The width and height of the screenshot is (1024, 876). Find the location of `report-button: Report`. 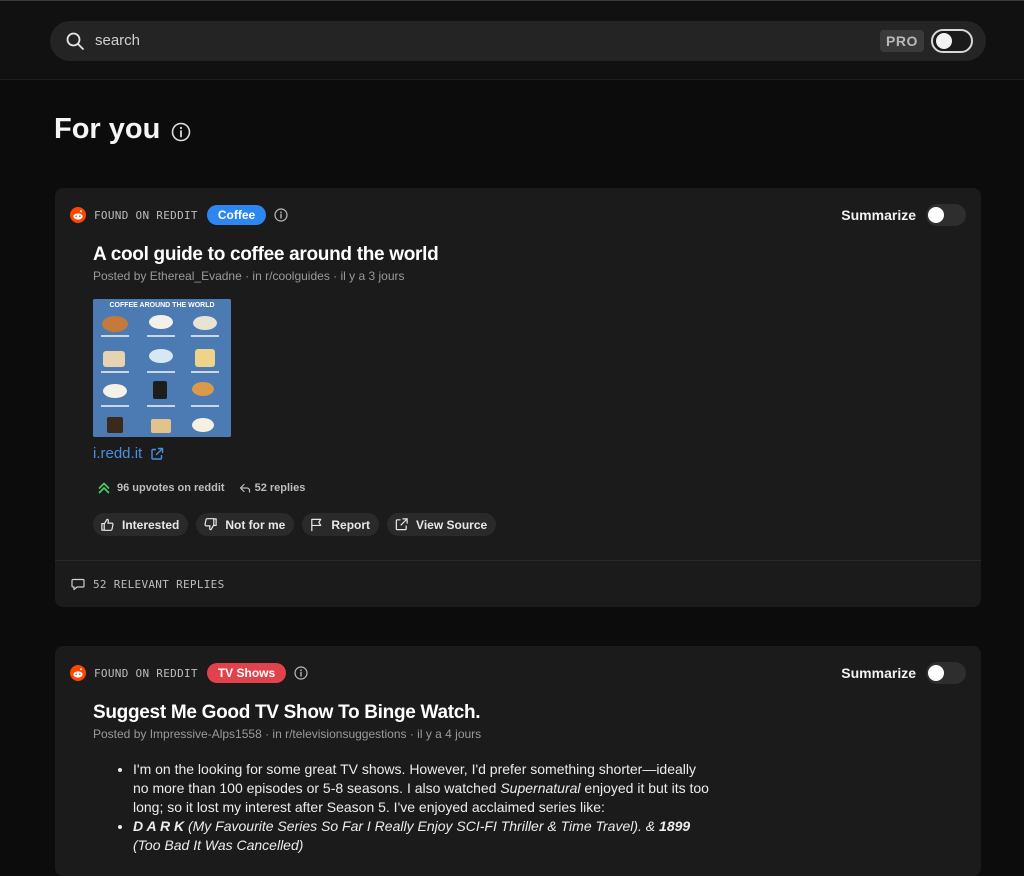

report-button: Report is located at coordinates (341, 524).